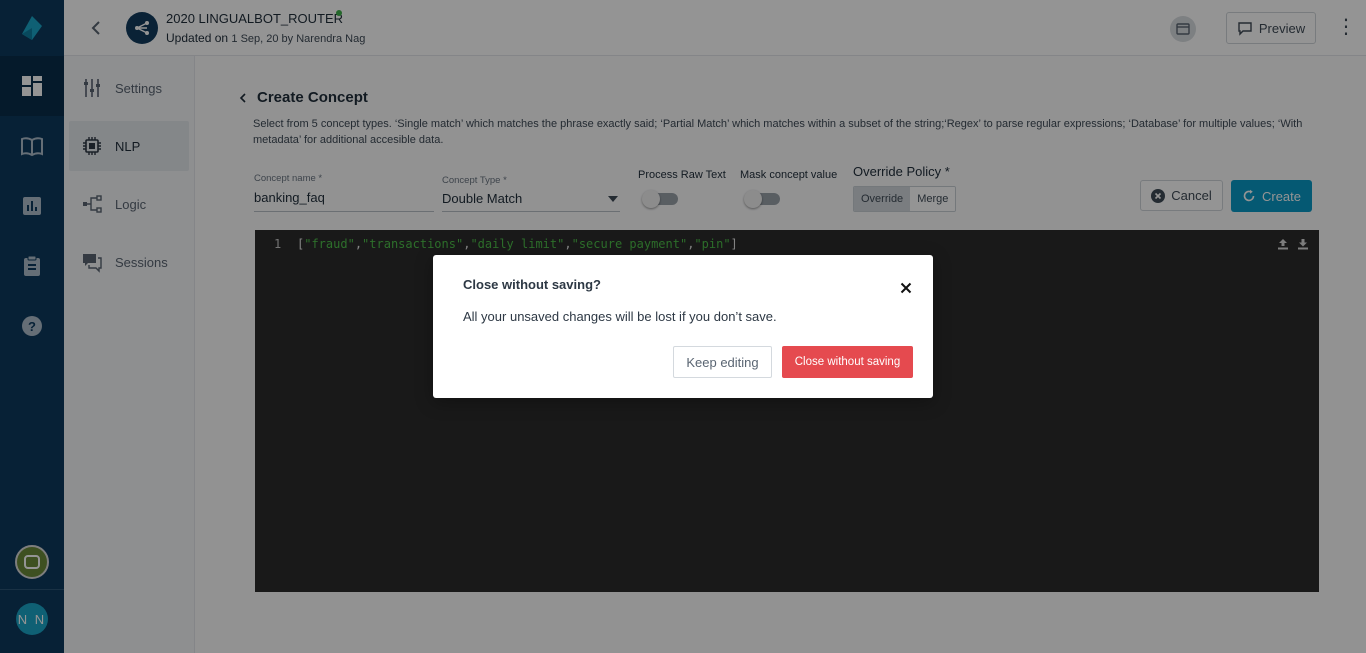 The width and height of the screenshot is (1366, 653). I want to click on close-icon, so click(906, 288).